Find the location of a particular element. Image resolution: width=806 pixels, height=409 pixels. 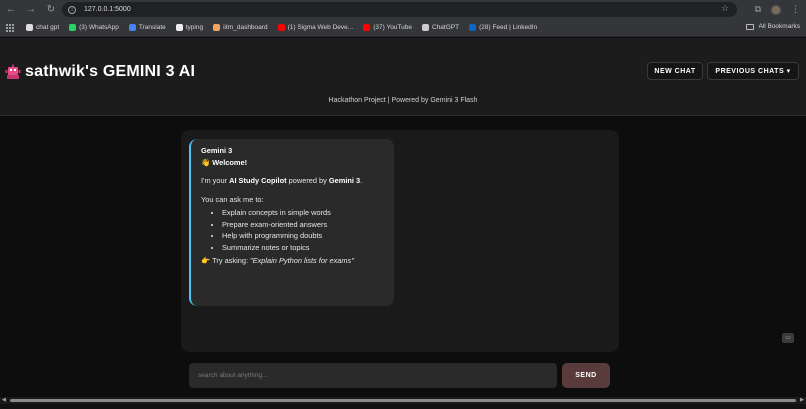

scrollbar-thumb is located at coordinates (403, 400).